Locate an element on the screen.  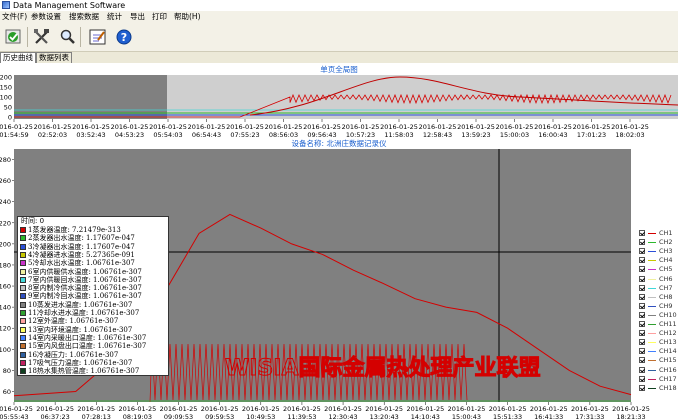
menu-search: 搜索数据 is located at coordinates (84, 17).